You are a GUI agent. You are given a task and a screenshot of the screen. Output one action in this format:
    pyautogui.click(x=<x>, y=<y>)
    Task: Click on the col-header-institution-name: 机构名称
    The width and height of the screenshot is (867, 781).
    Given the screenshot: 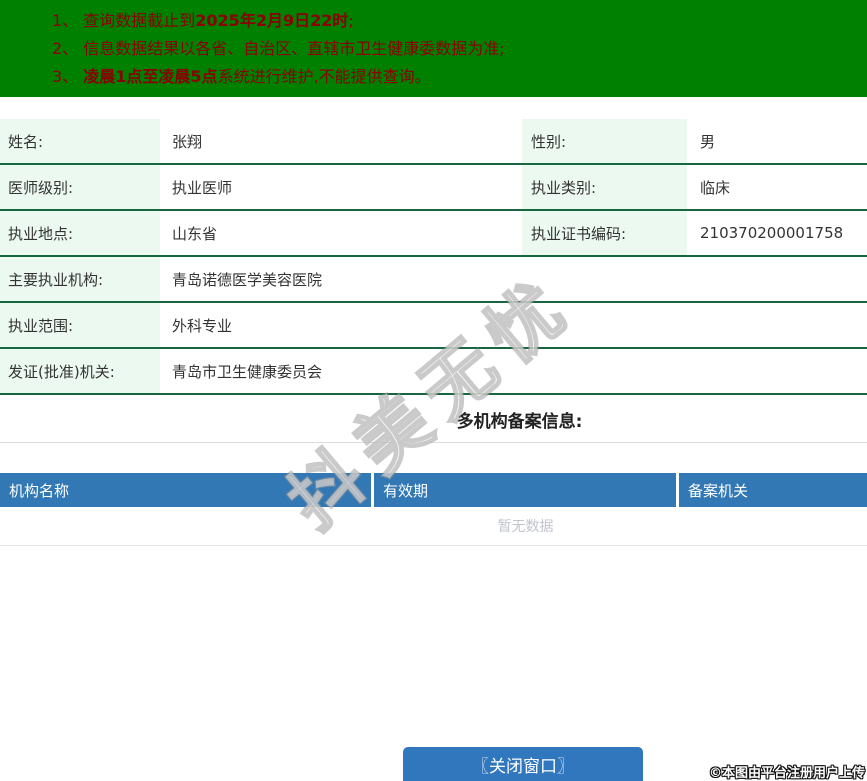 What is the action you would take?
    pyautogui.click(x=185, y=490)
    